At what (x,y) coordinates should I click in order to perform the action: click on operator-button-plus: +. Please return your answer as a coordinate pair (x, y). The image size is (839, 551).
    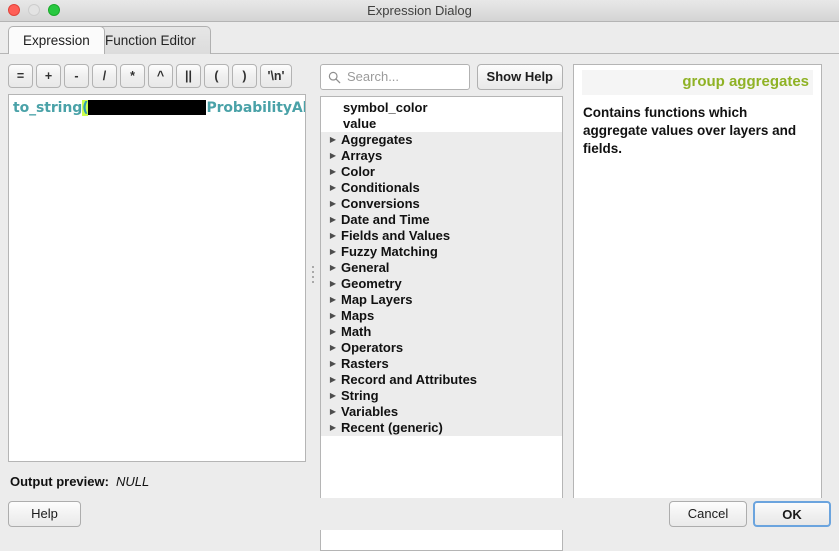
    Looking at the image, I should click on (48, 76).